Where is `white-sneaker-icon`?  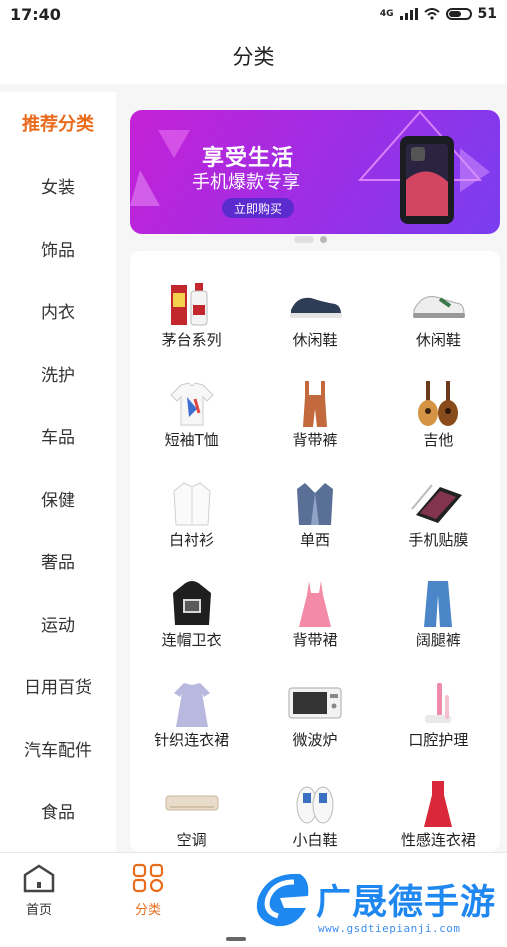
white-sneaker-icon is located at coordinates (438, 304).